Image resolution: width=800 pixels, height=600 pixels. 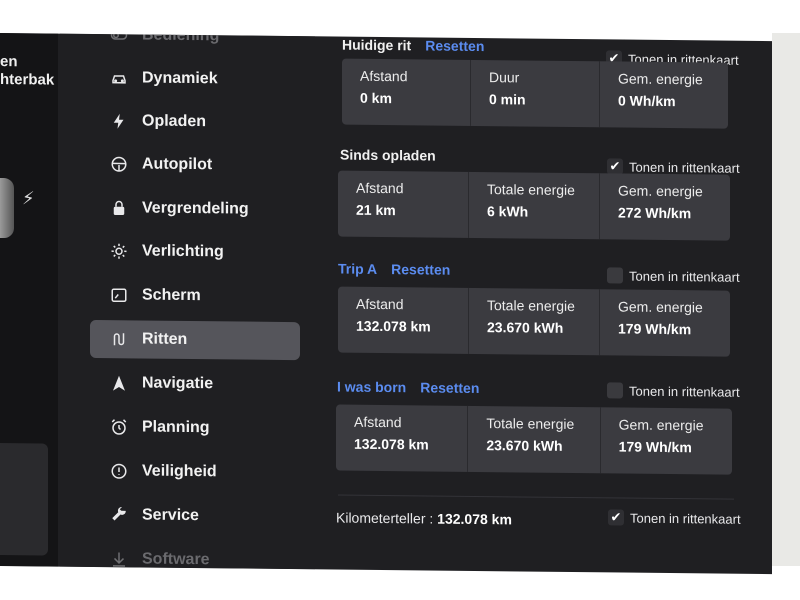 I want to click on show-in-trip-map-checkbox-trip-b: Tonen in rittenkaart, so click(x=673, y=390).